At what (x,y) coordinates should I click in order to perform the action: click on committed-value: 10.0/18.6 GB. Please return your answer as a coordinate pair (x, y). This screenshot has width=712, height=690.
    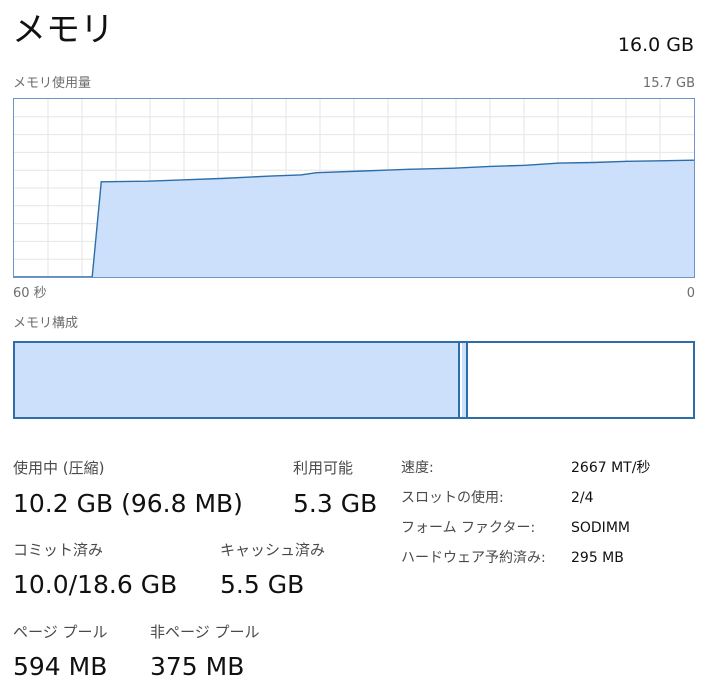
    Looking at the image, I should click on (95, 584).